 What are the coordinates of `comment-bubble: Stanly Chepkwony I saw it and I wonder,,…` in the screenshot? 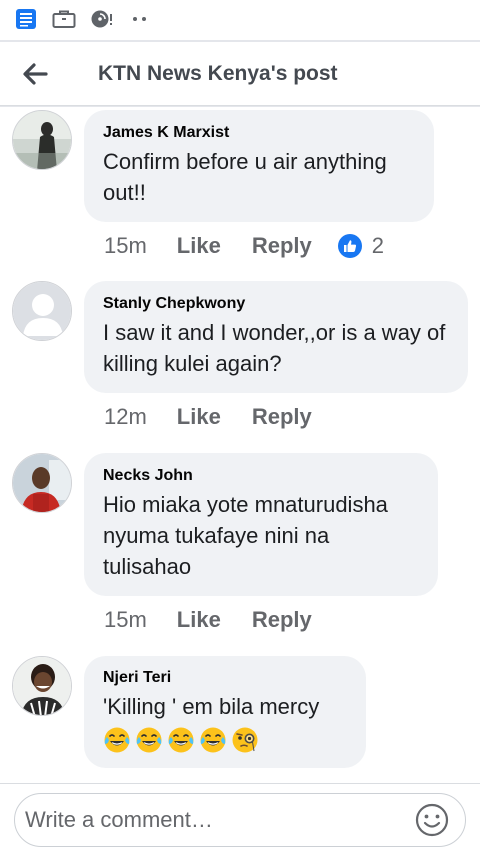 It's located at (276, 337).